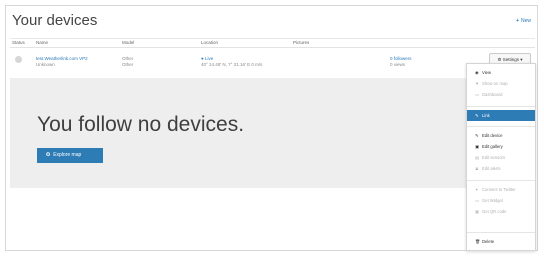 This screenshot has width=544, height=256. I want to click on explore-map-button: ✪ Explore map, so click(70, 155).